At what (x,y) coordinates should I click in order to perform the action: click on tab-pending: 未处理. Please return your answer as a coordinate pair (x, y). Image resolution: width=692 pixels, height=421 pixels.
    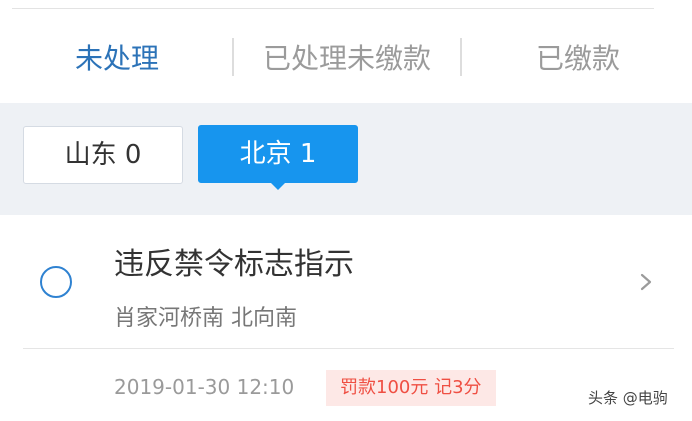
    Looking at the image, I should click on (117, 59).